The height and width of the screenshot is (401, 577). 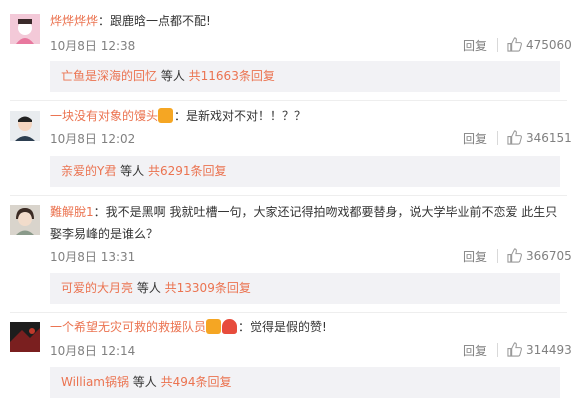 What do you see at coordinates (97, 288) in the screenshot?
I see `reply-user: 可爱的大月亮` at bounding box center [97, 288].